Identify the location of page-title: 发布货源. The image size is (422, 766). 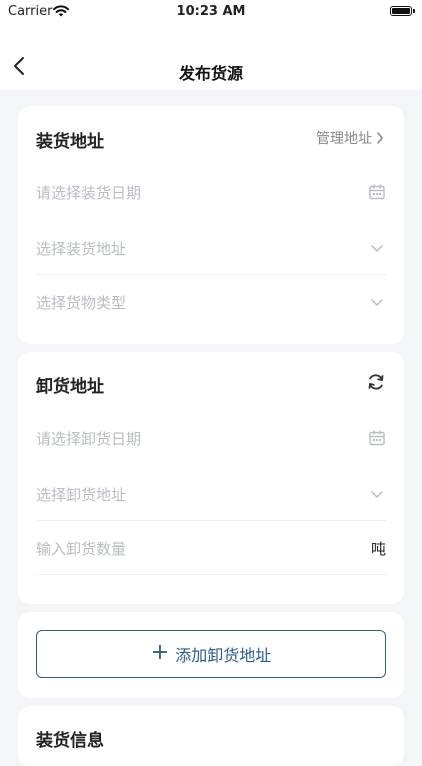
(210, 73).